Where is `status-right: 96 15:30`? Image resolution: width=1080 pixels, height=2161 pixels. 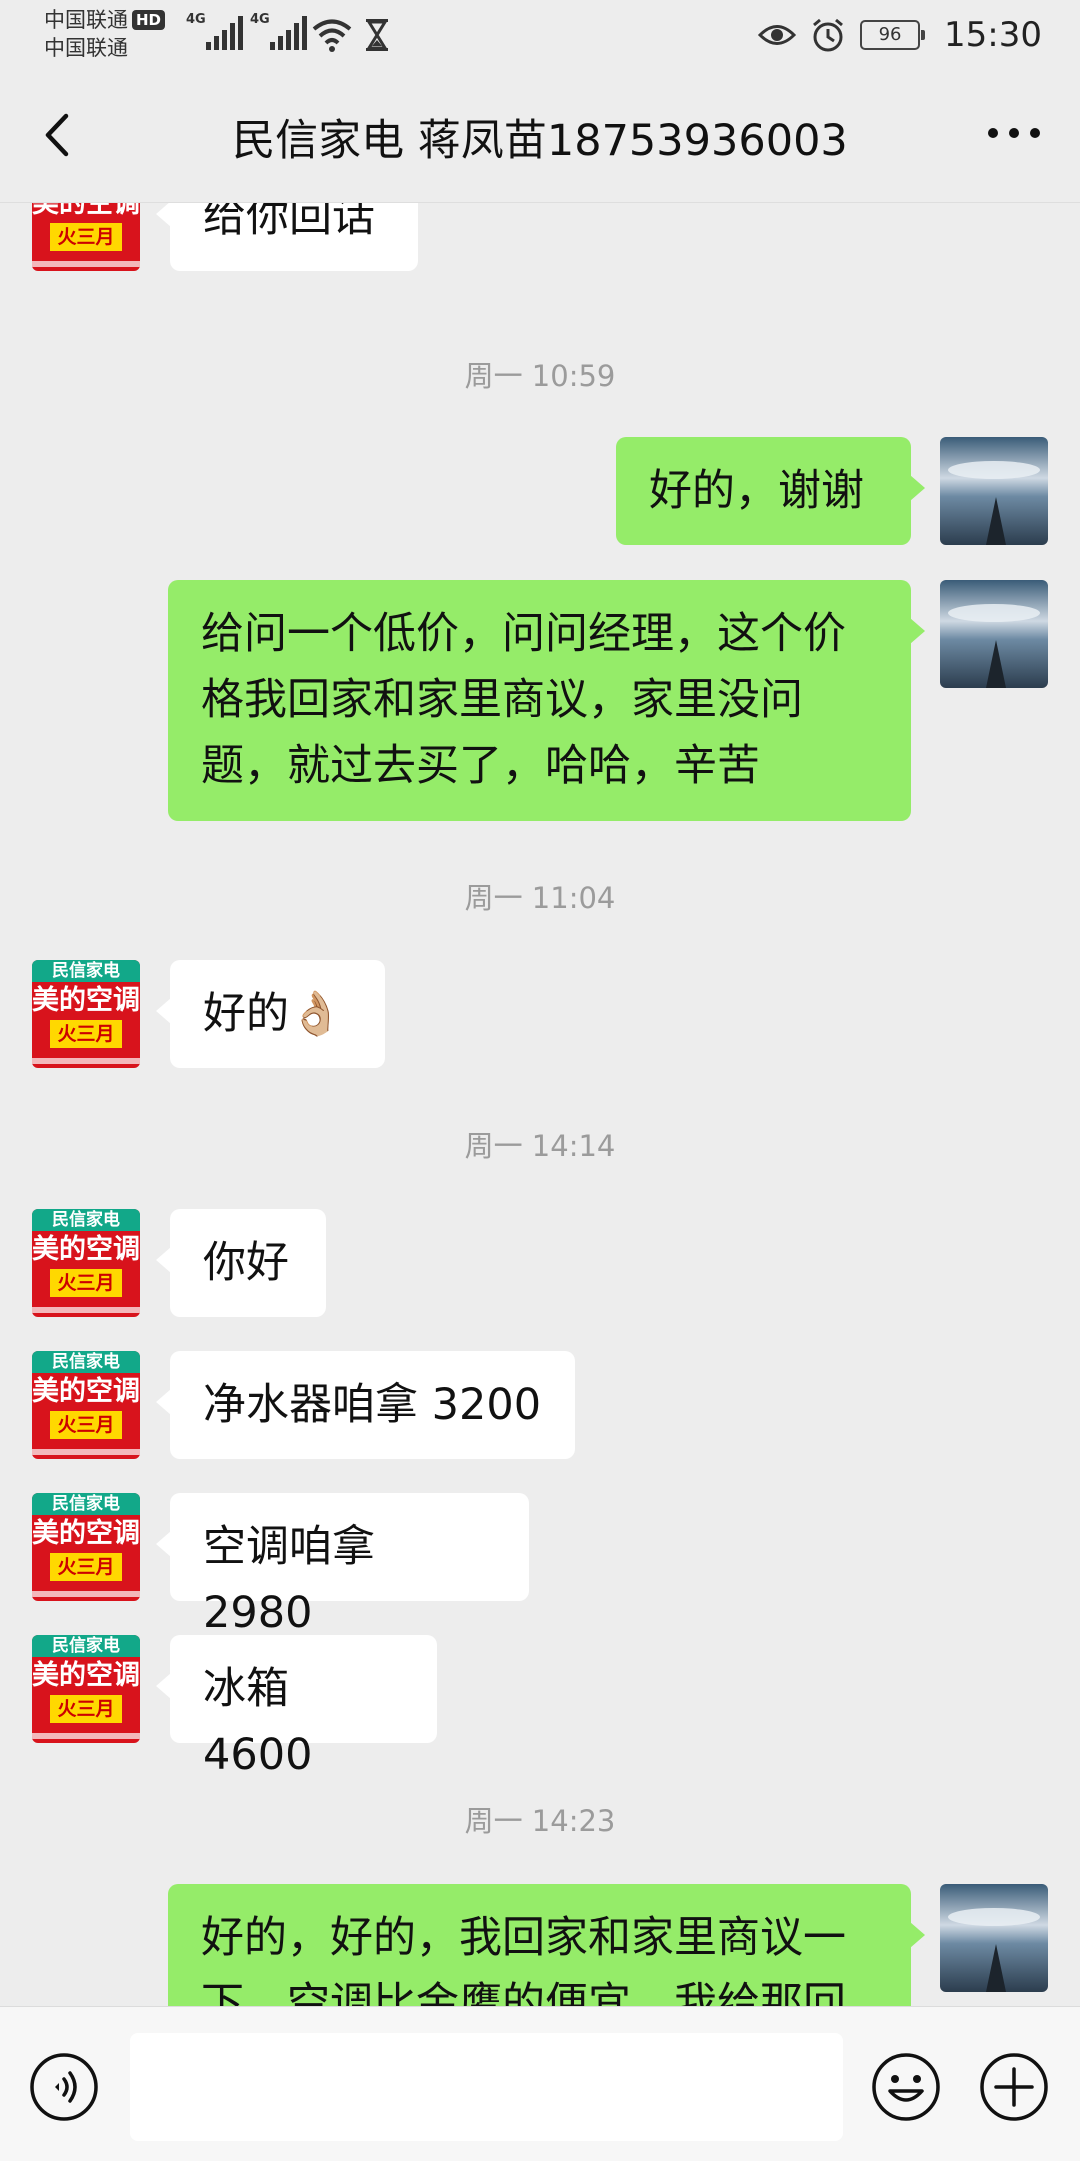
status-right: 96 15:30 is located at coordinates (900, 35).